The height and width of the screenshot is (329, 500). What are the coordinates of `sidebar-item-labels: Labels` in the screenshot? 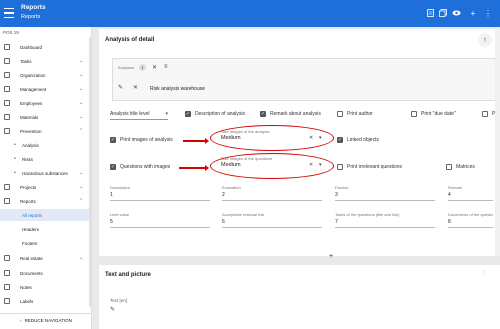 It's located at (46, 301).